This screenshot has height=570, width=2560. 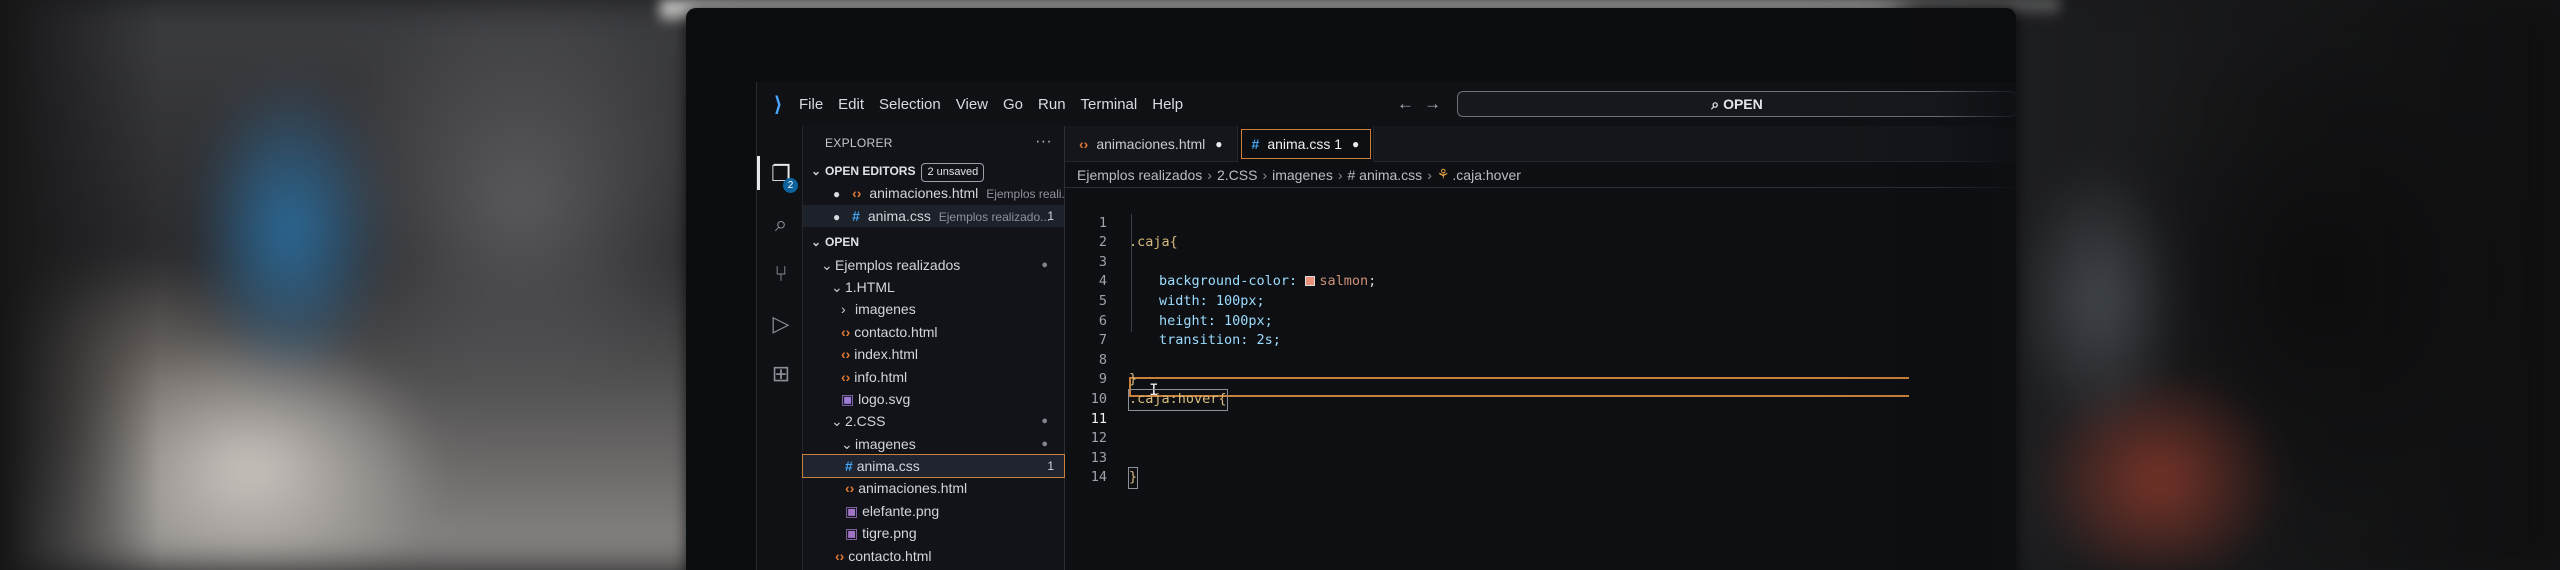 What do you see at coordinates (910, 104) in the screenshot?
I see `menu-selection: Selection` at bounding box center [910, 104].